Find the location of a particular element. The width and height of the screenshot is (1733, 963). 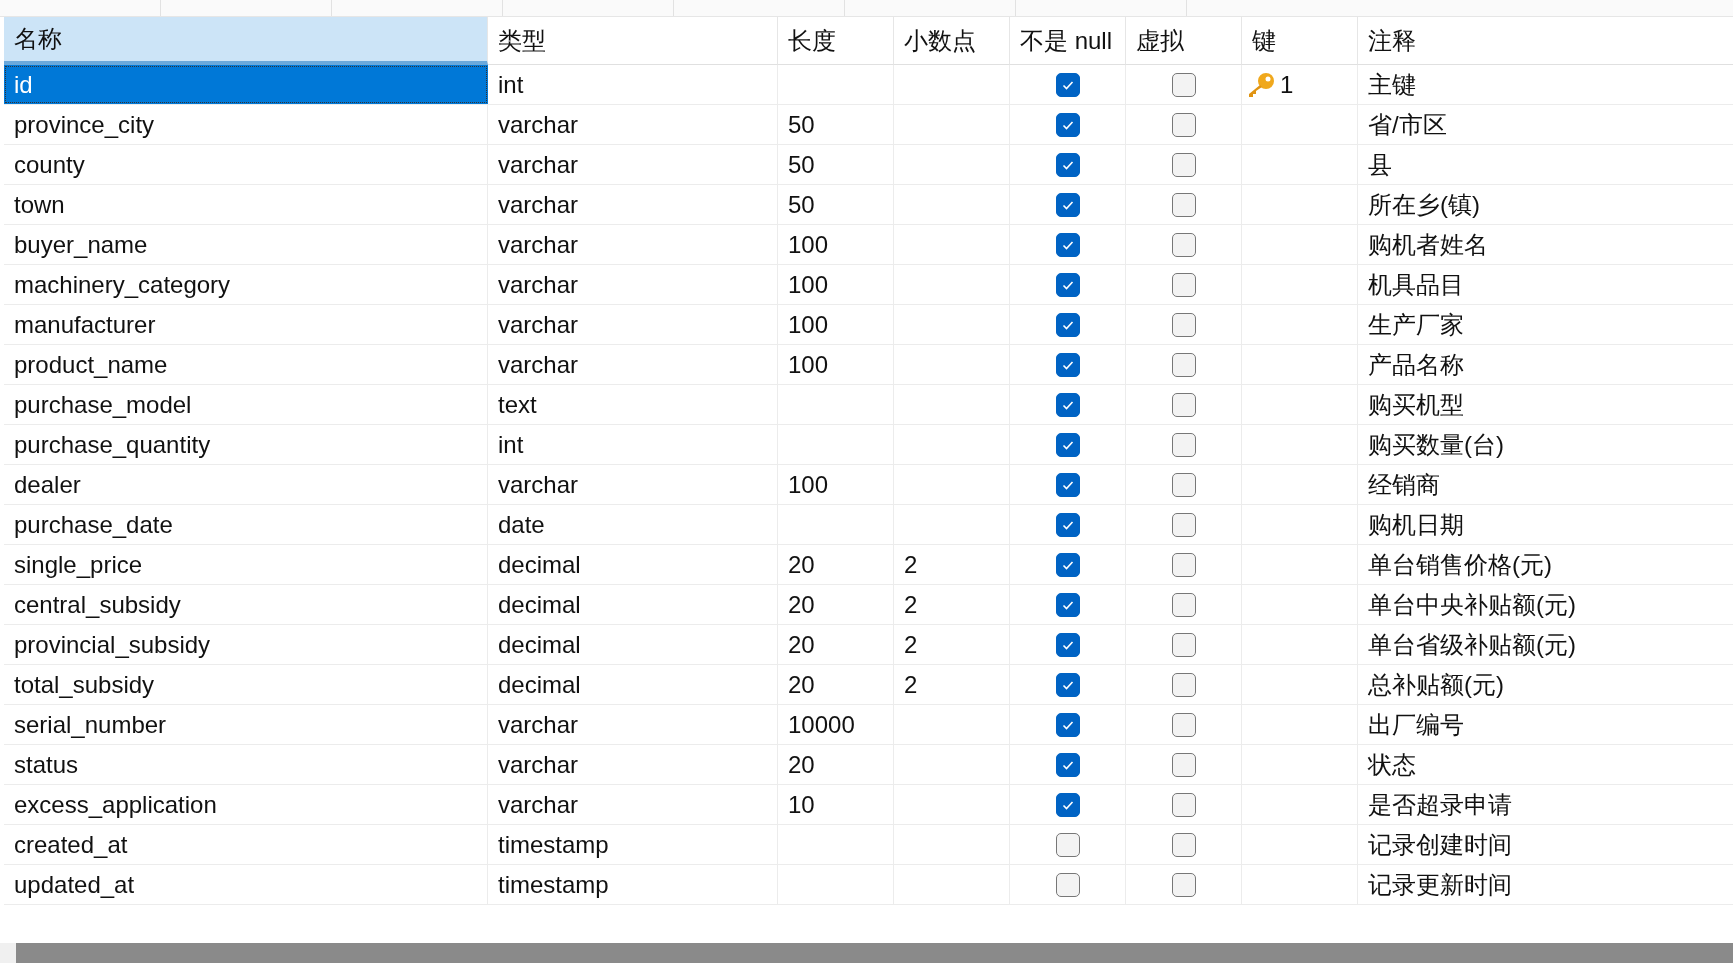

table-cell: excess_application is located at coordinates (246, 804).